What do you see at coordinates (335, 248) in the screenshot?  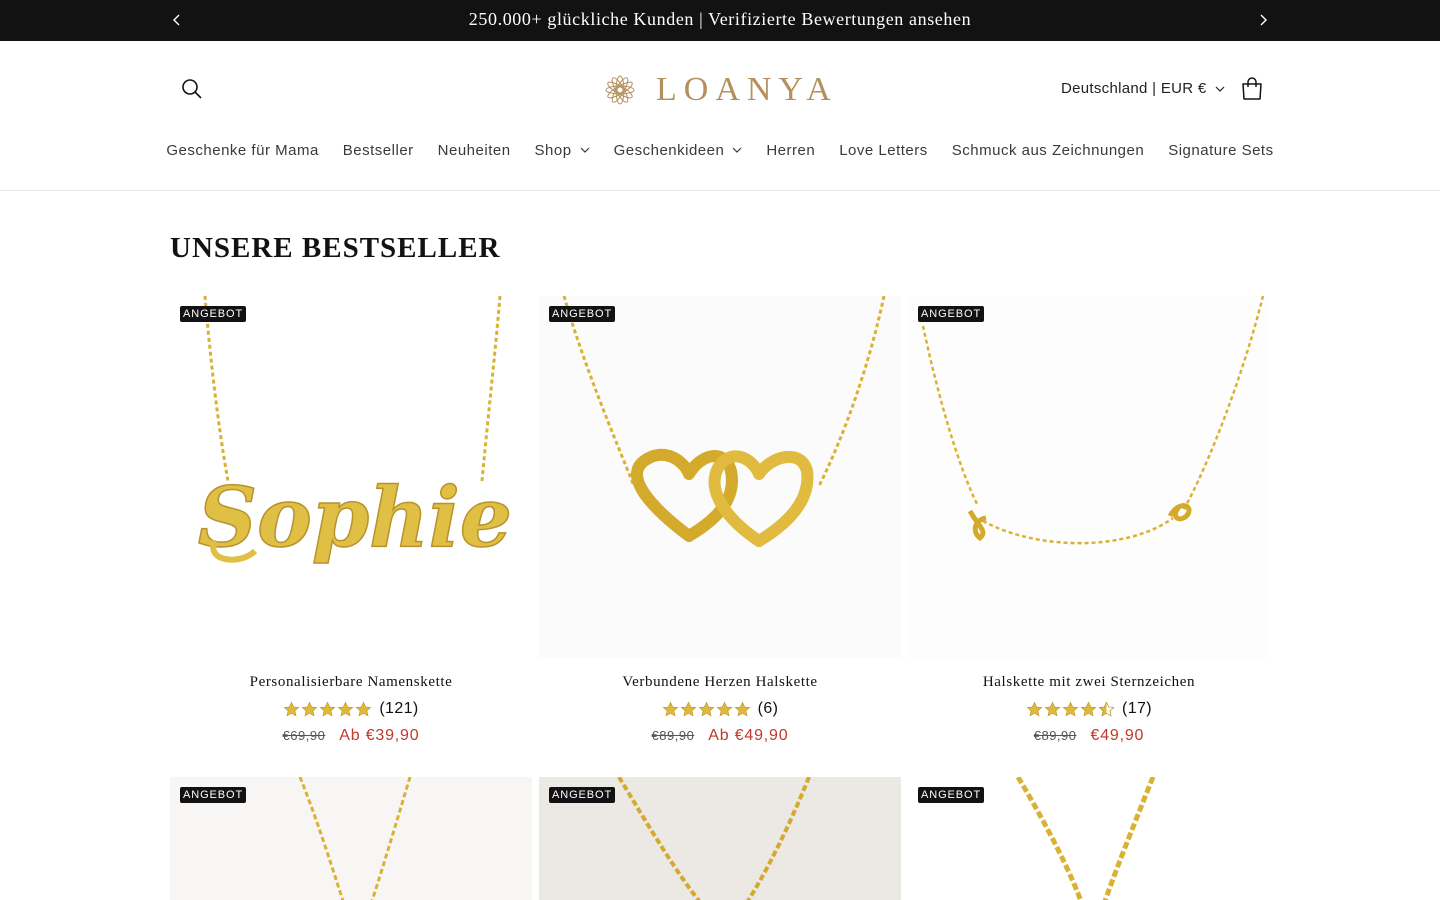 I see `section-title: UNSERE BESTSELLER` at bounding box center [335, 248].